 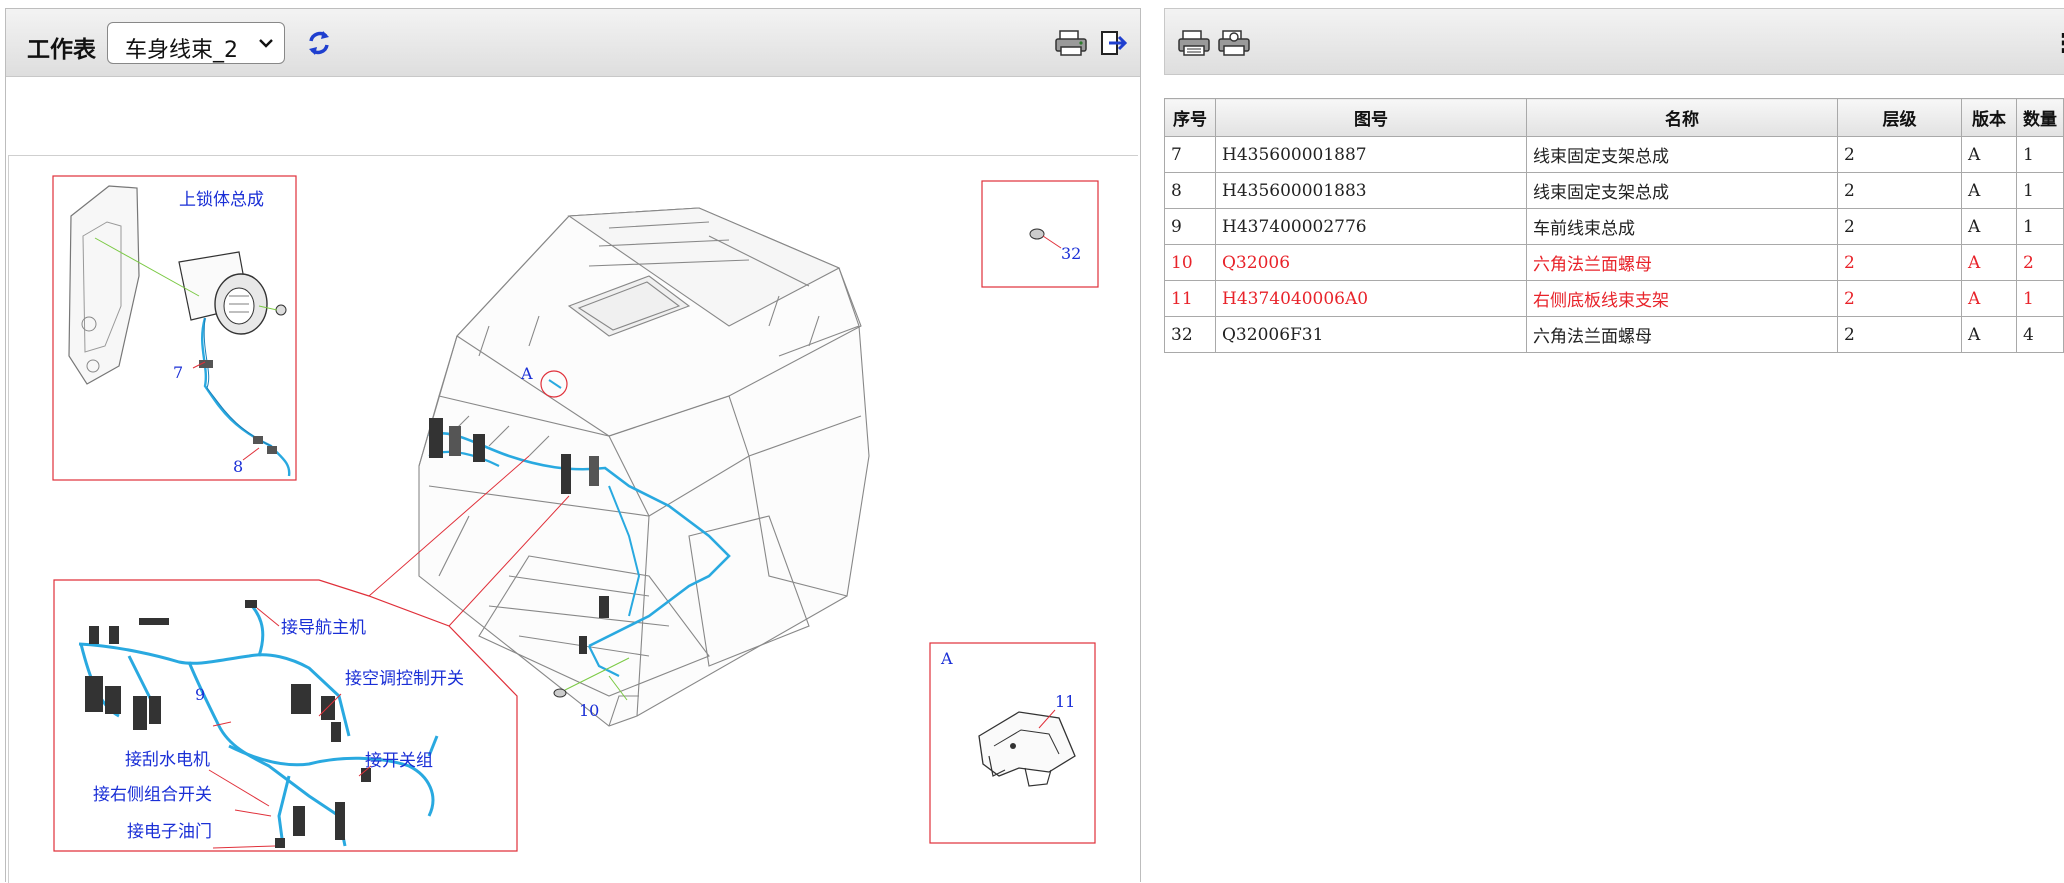 What do you see at coordinates (1371, 334) in the screenshot?
I see `cell-part-no: Q32006F31` at bounding box center [1371, 334].